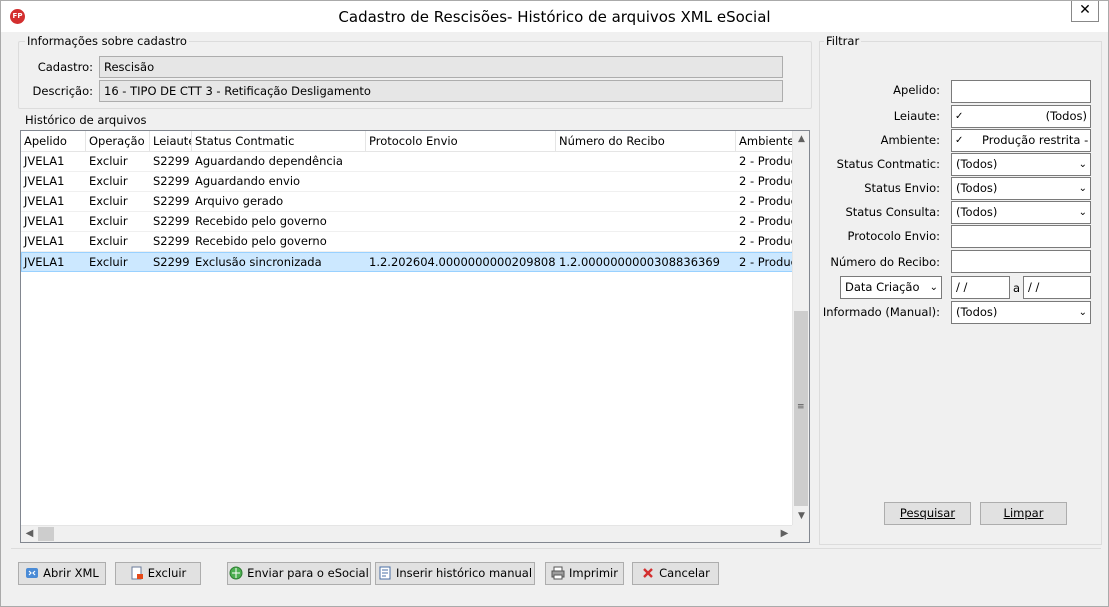 The height and width of the screenshot is (607, 1109). What do you see at coordinates (1021, 212) in the screenshot?
I see `status-consulta-select: (Todos) ⌄` at bounding box center [1021, 212].